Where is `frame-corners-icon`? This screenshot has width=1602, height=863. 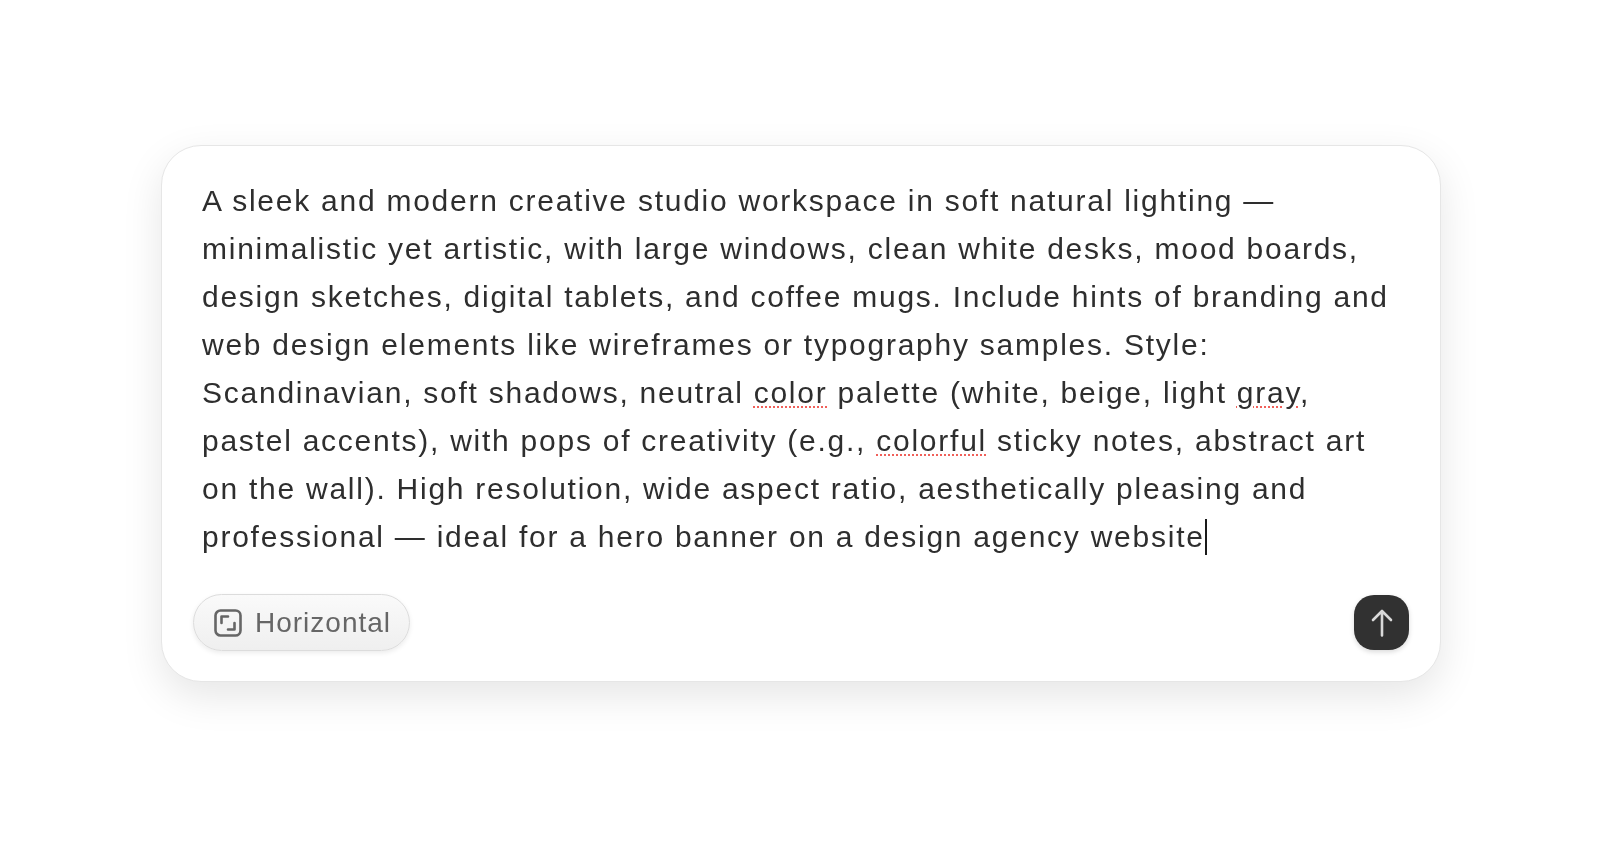
frame-corners-icon is located at coordinates (228, 622).